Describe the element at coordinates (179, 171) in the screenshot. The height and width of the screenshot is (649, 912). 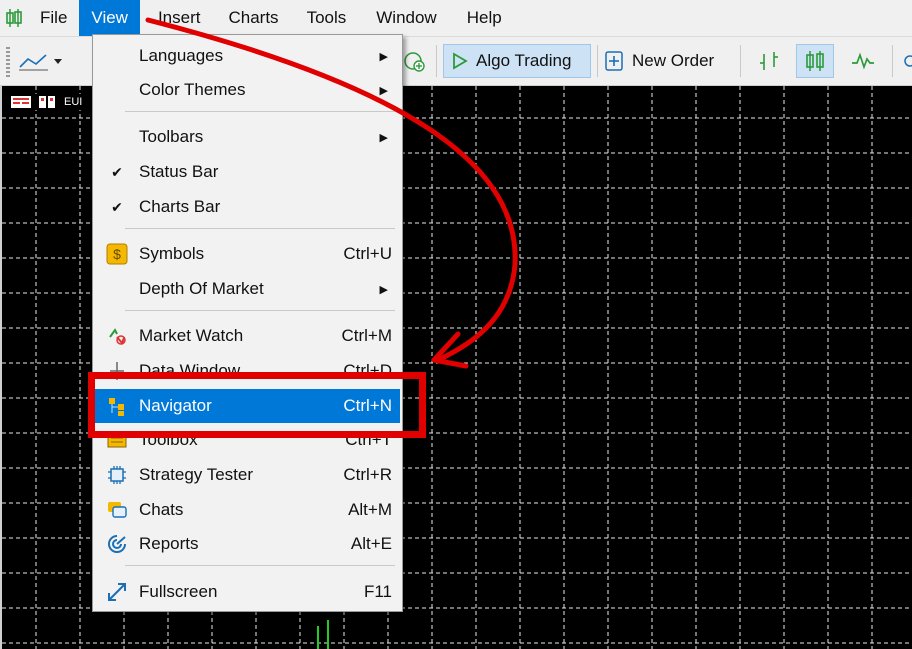
I see `menu-item-label: Status Bar` at that location.